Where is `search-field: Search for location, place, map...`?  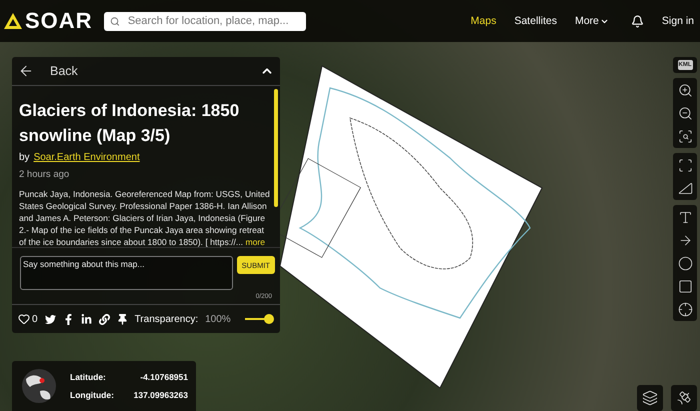
search-field: Search for location, place, map... is located at coordinates (205, 21).